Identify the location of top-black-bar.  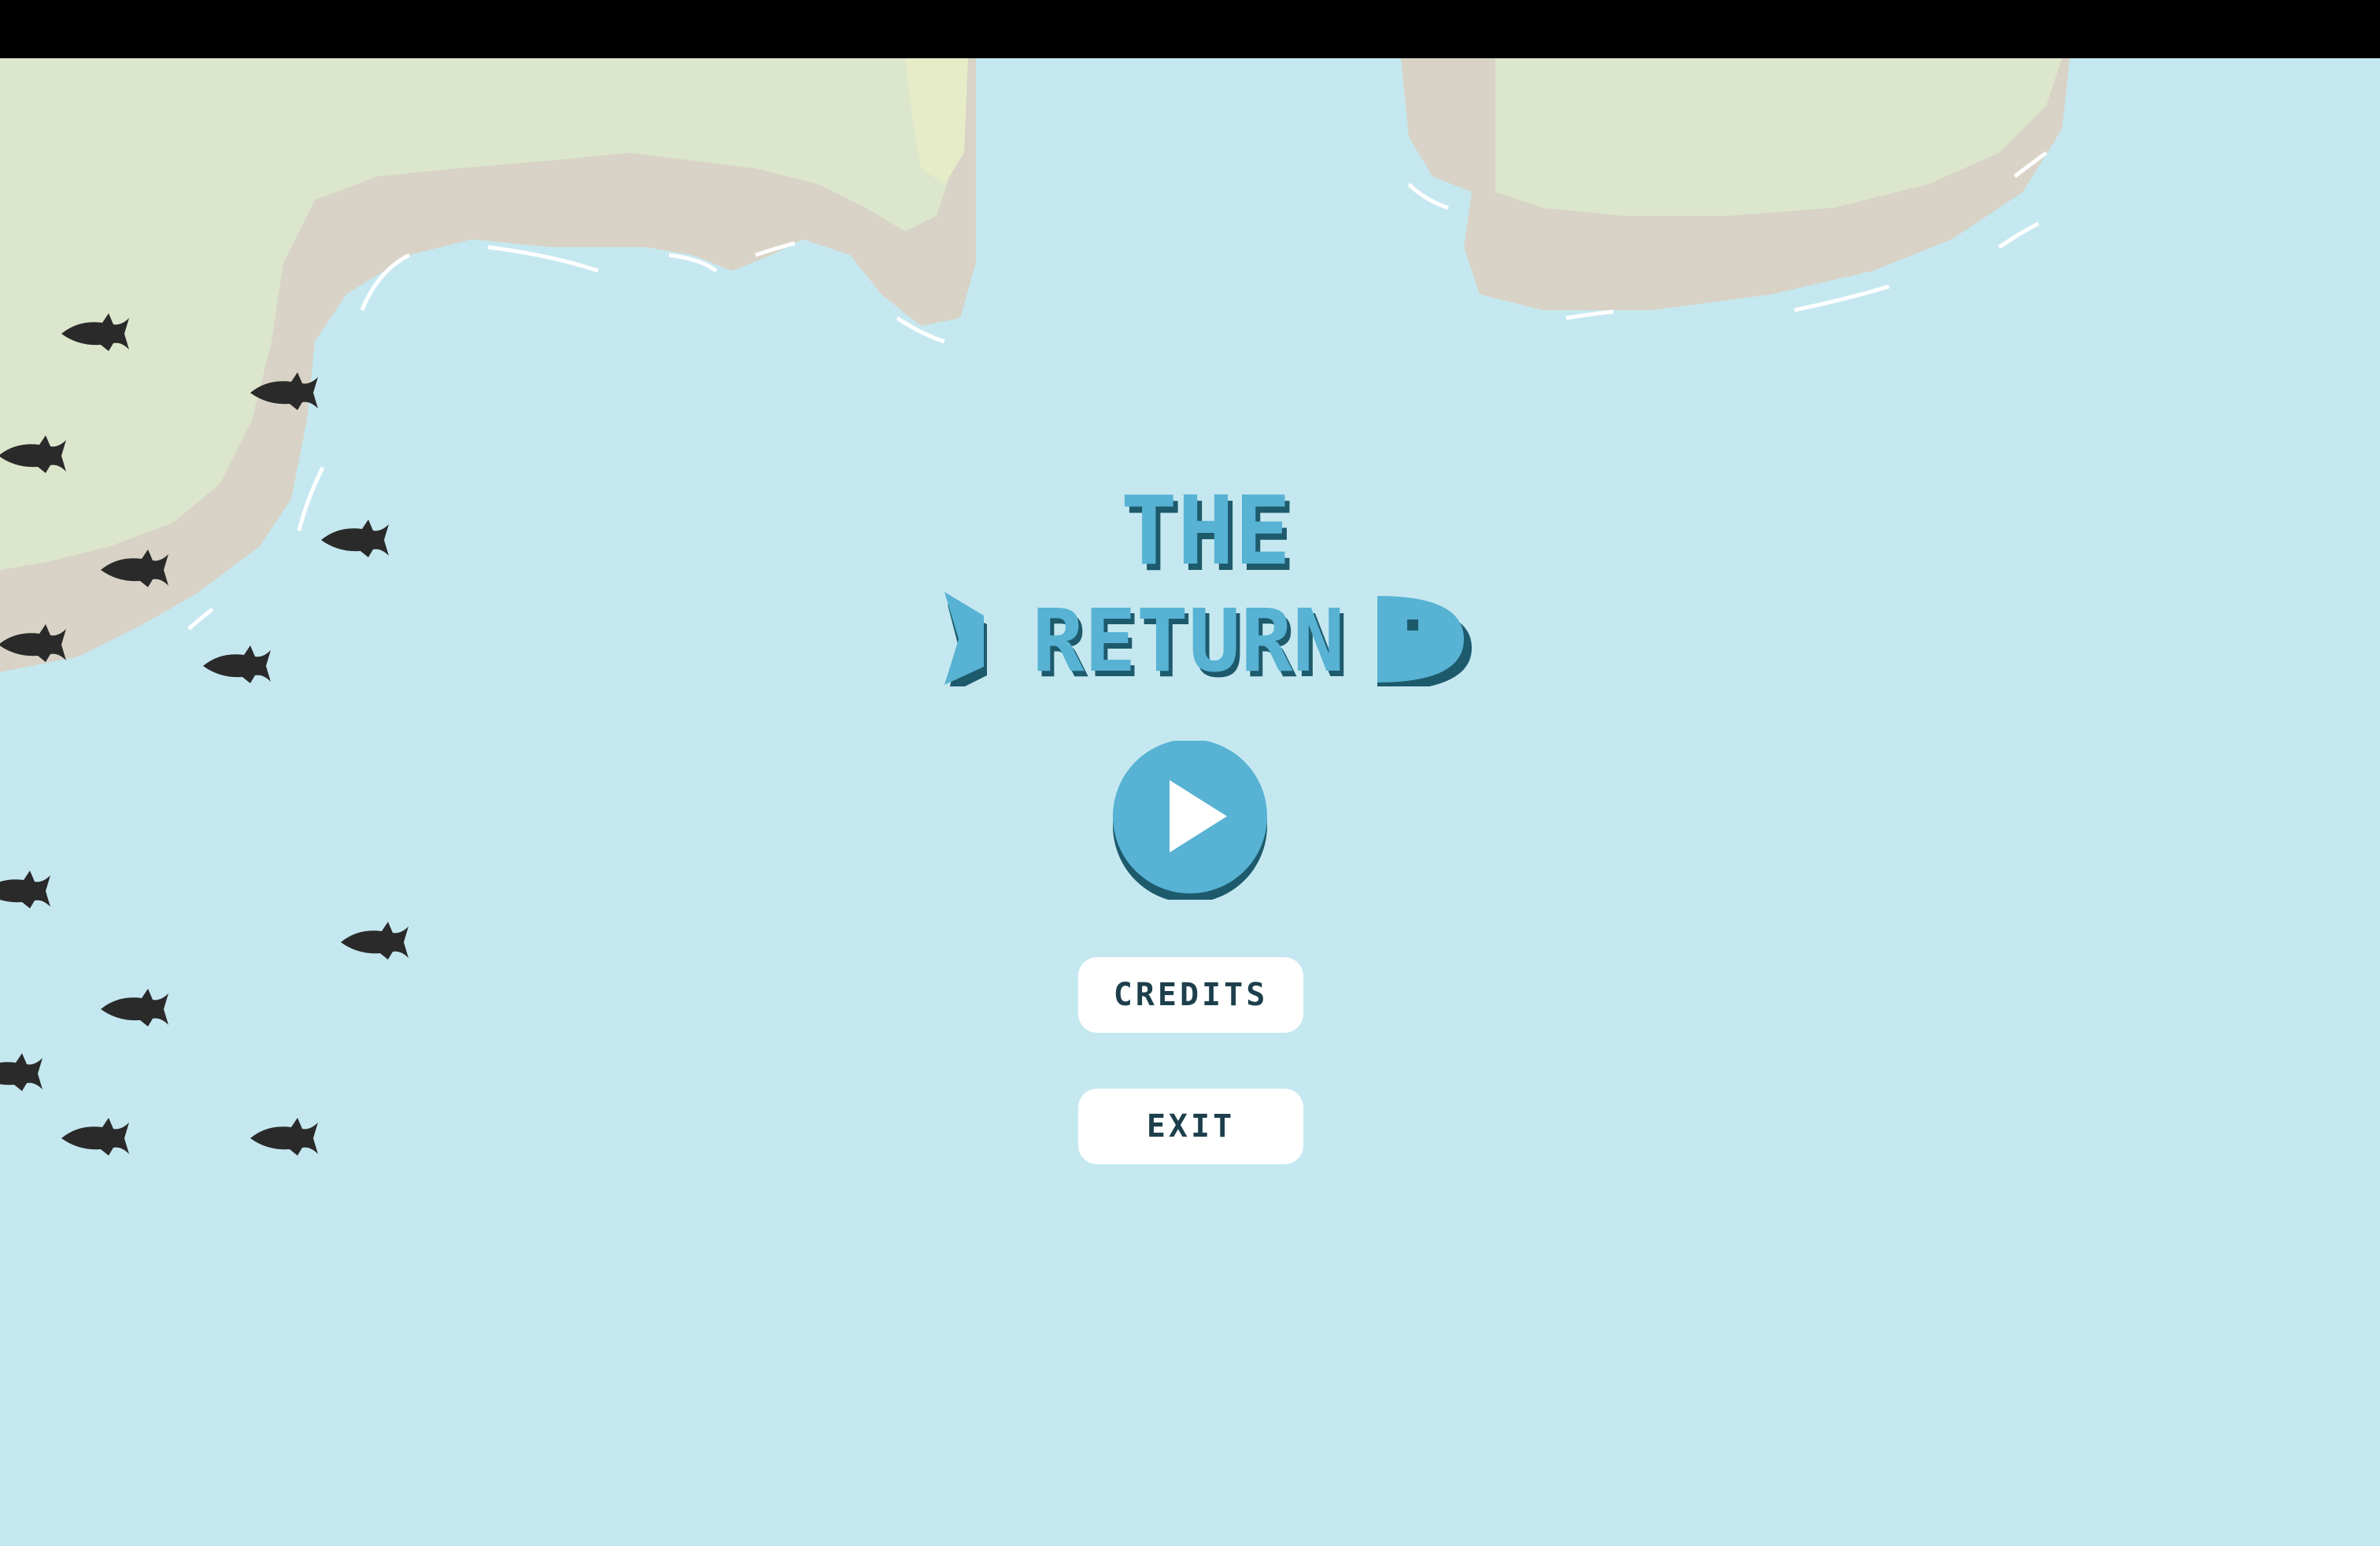
(1190, 29).